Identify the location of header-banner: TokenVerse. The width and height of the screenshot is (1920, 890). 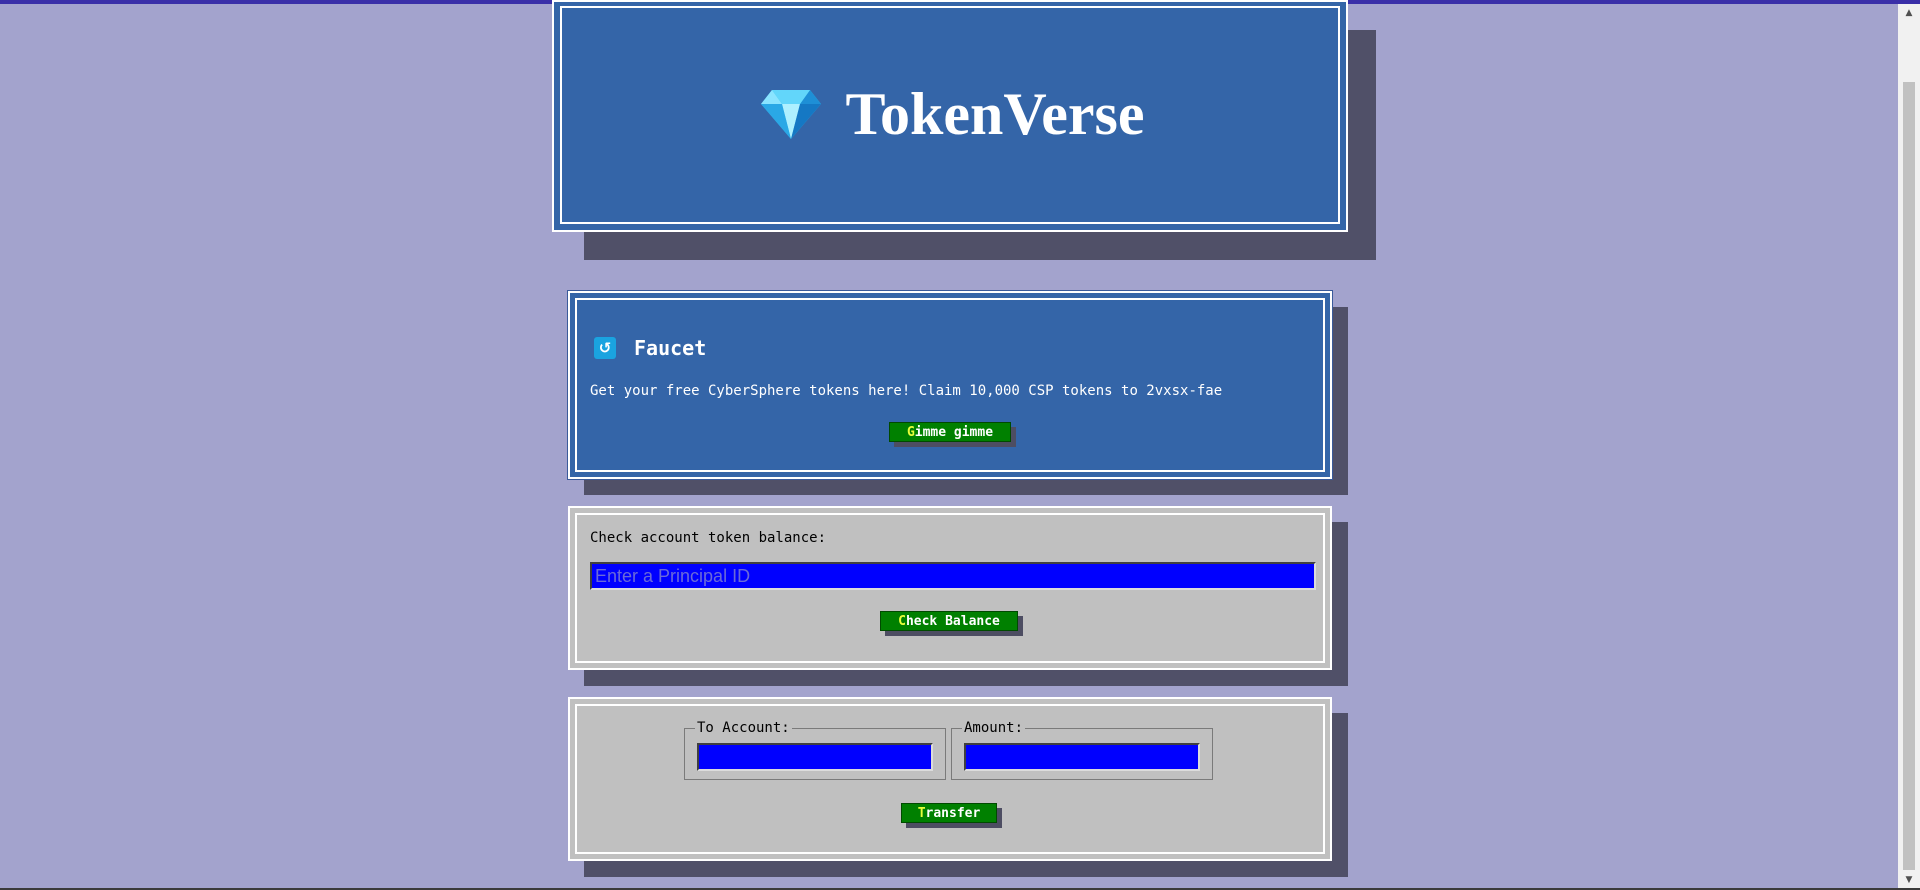
(950, 116).